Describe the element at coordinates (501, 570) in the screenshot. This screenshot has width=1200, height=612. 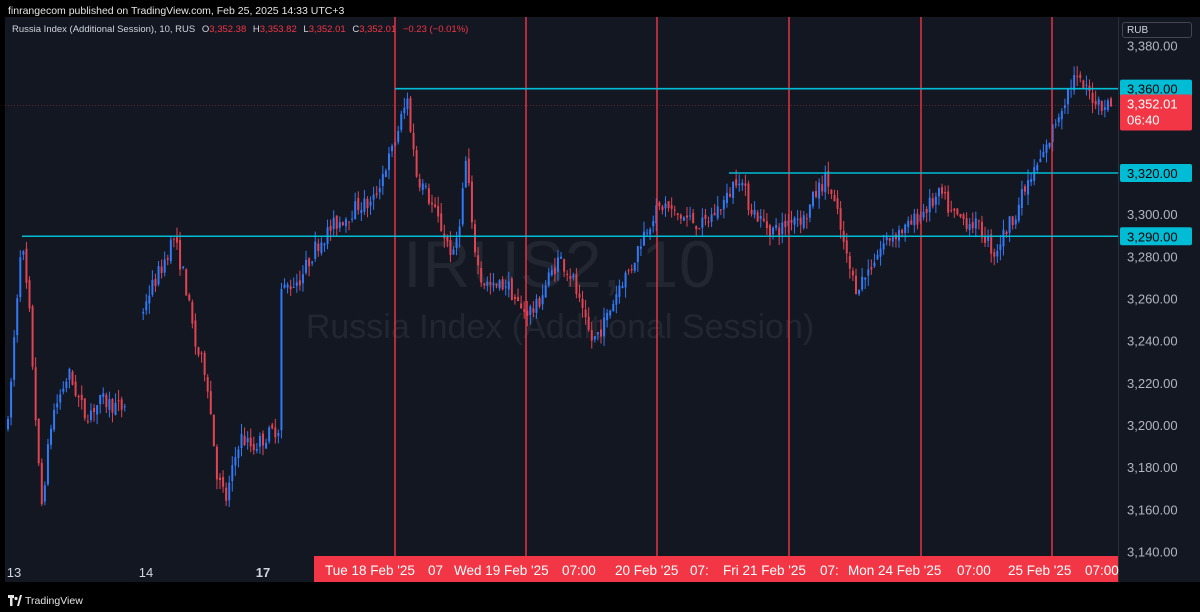
I see `date-range-label: Wed 19 Feb '25` at that location.